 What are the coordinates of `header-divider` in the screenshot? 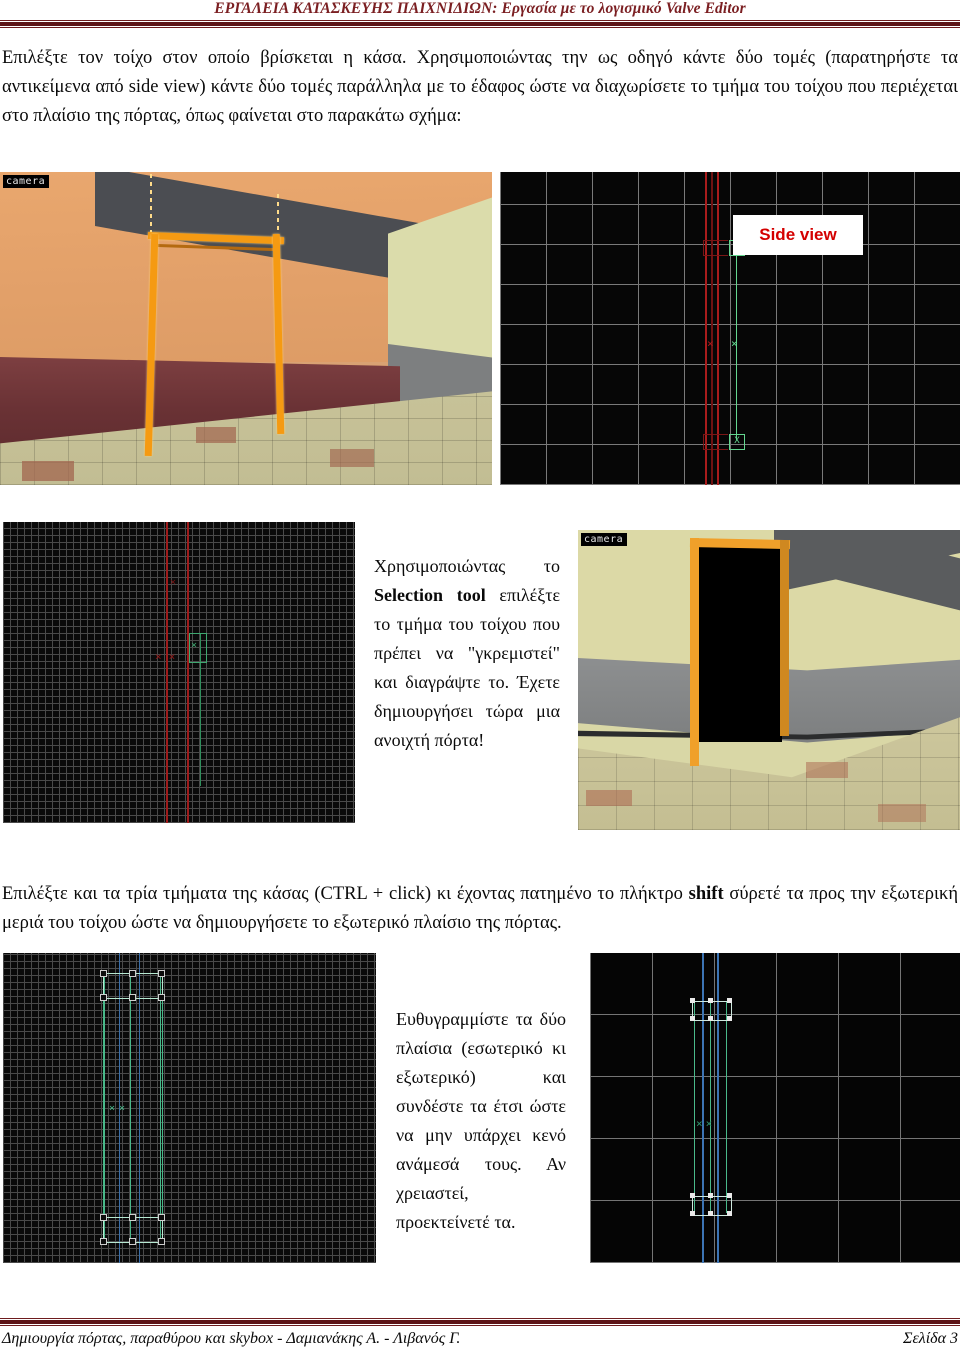 It's located at (480, 24).